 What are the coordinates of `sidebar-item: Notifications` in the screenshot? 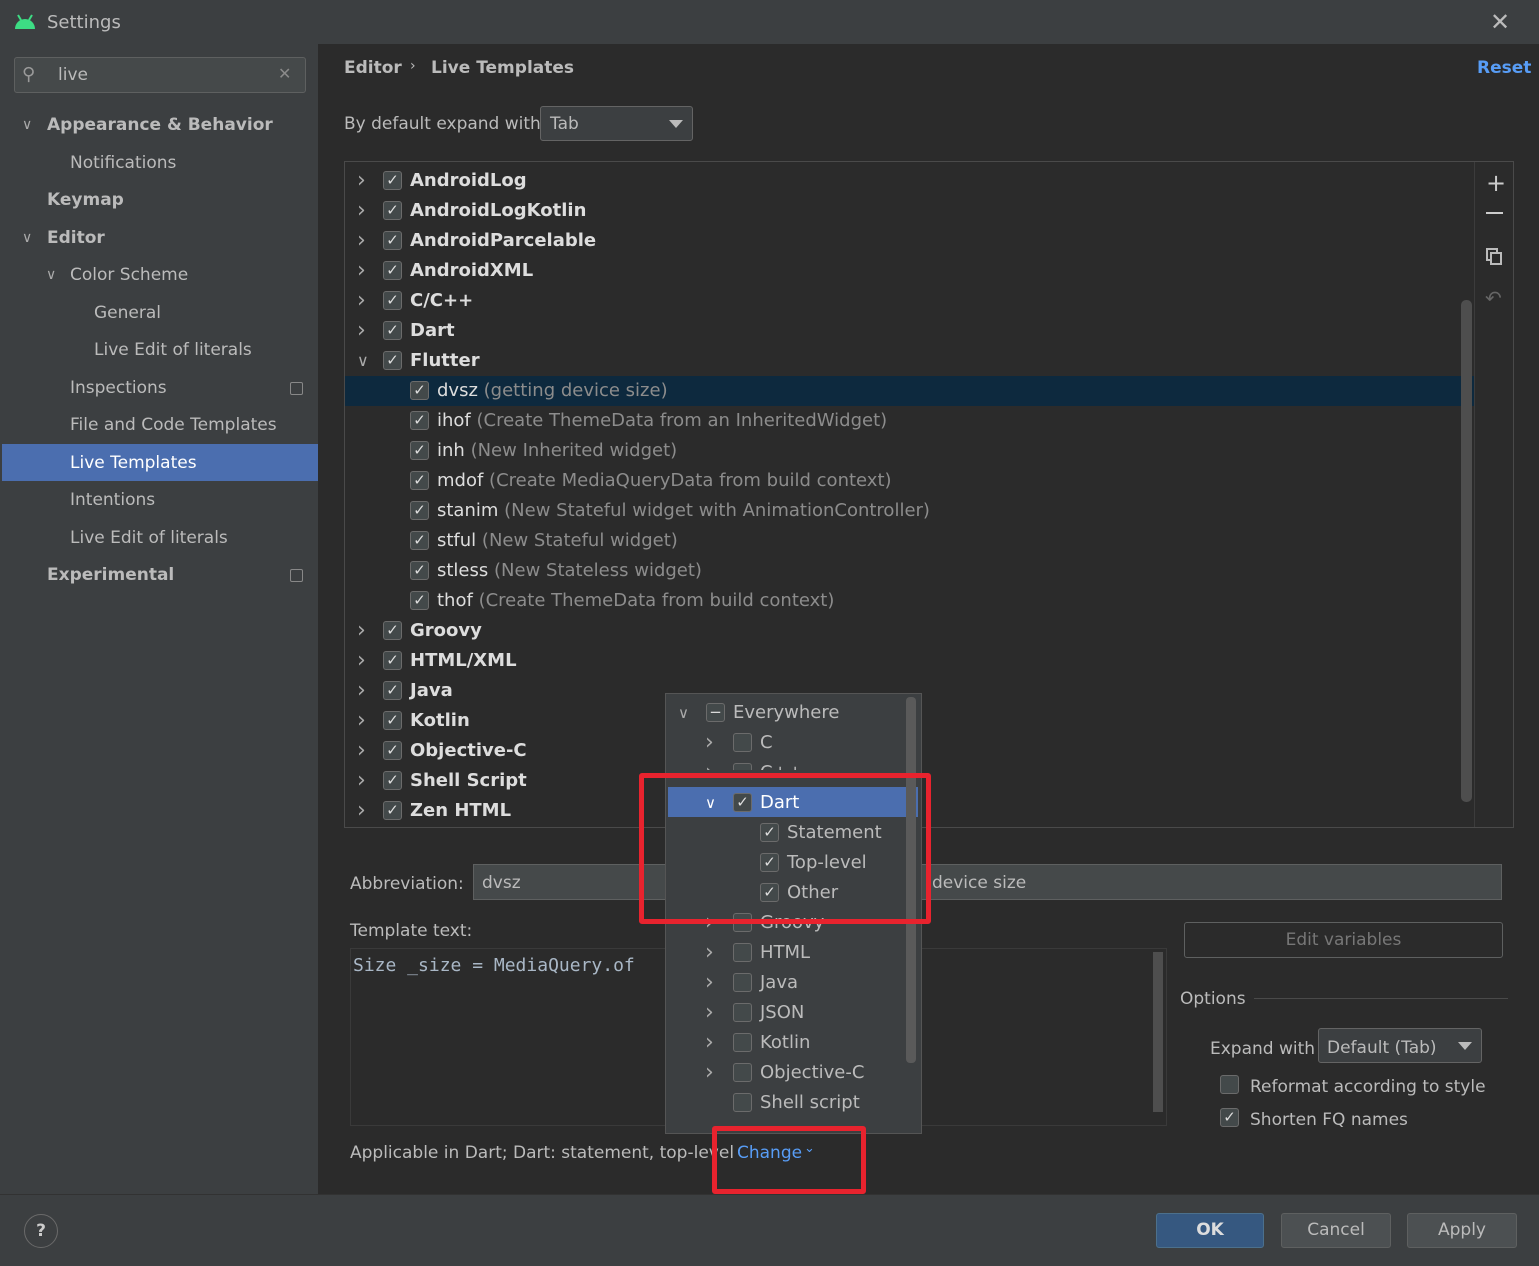 It's located at (123, 163).